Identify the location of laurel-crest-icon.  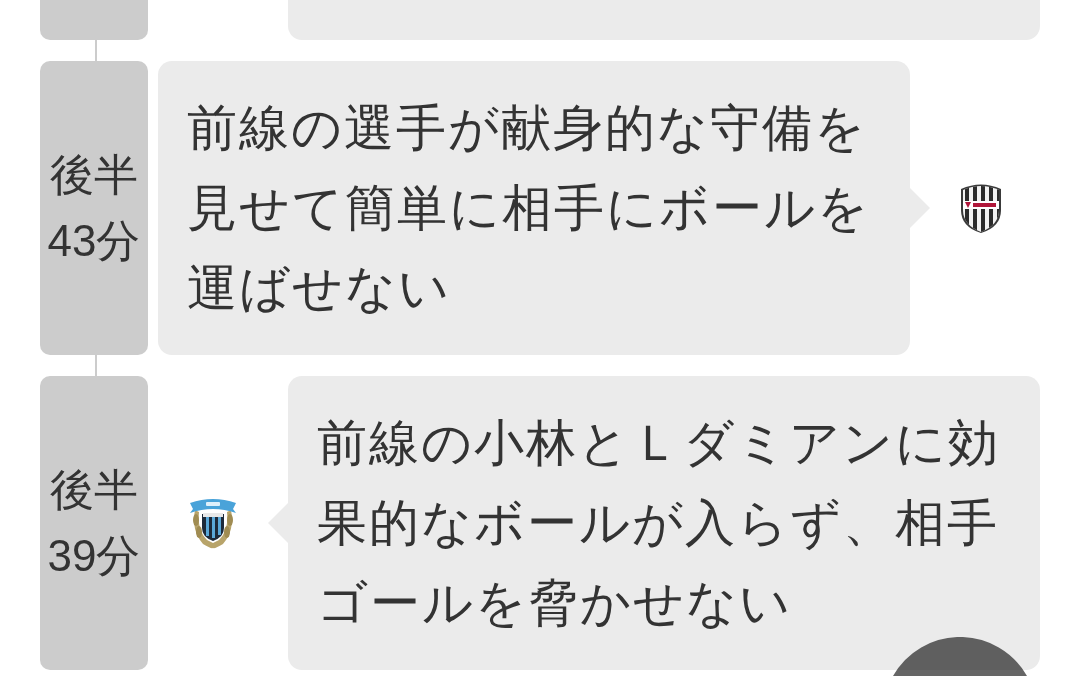
(213, 523).